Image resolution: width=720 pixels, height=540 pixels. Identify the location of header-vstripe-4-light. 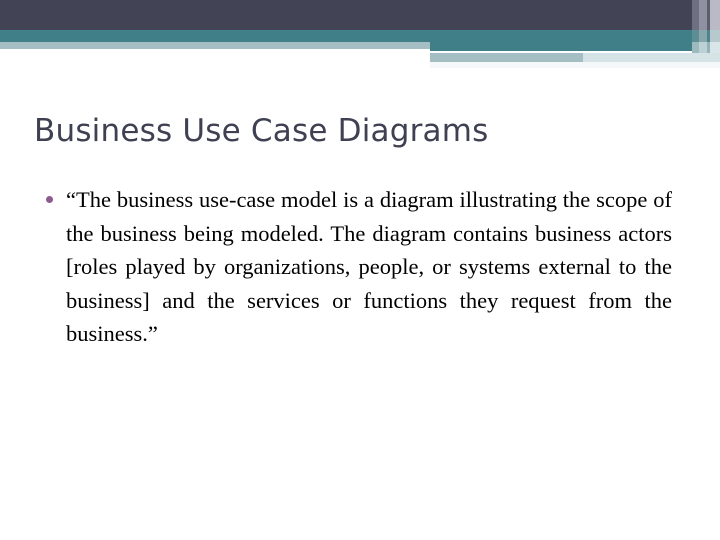
(715, 15).